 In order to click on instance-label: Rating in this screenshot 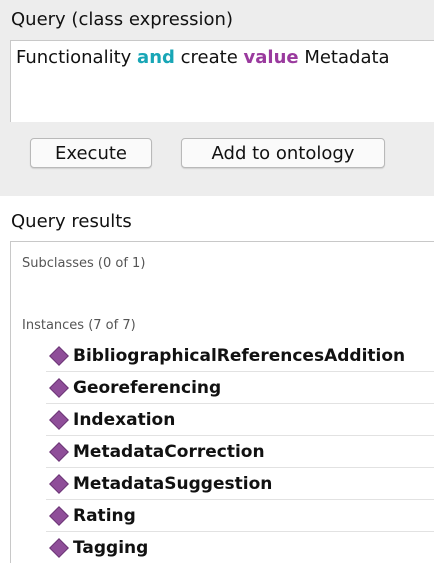, I will do `click(104, 515)`.